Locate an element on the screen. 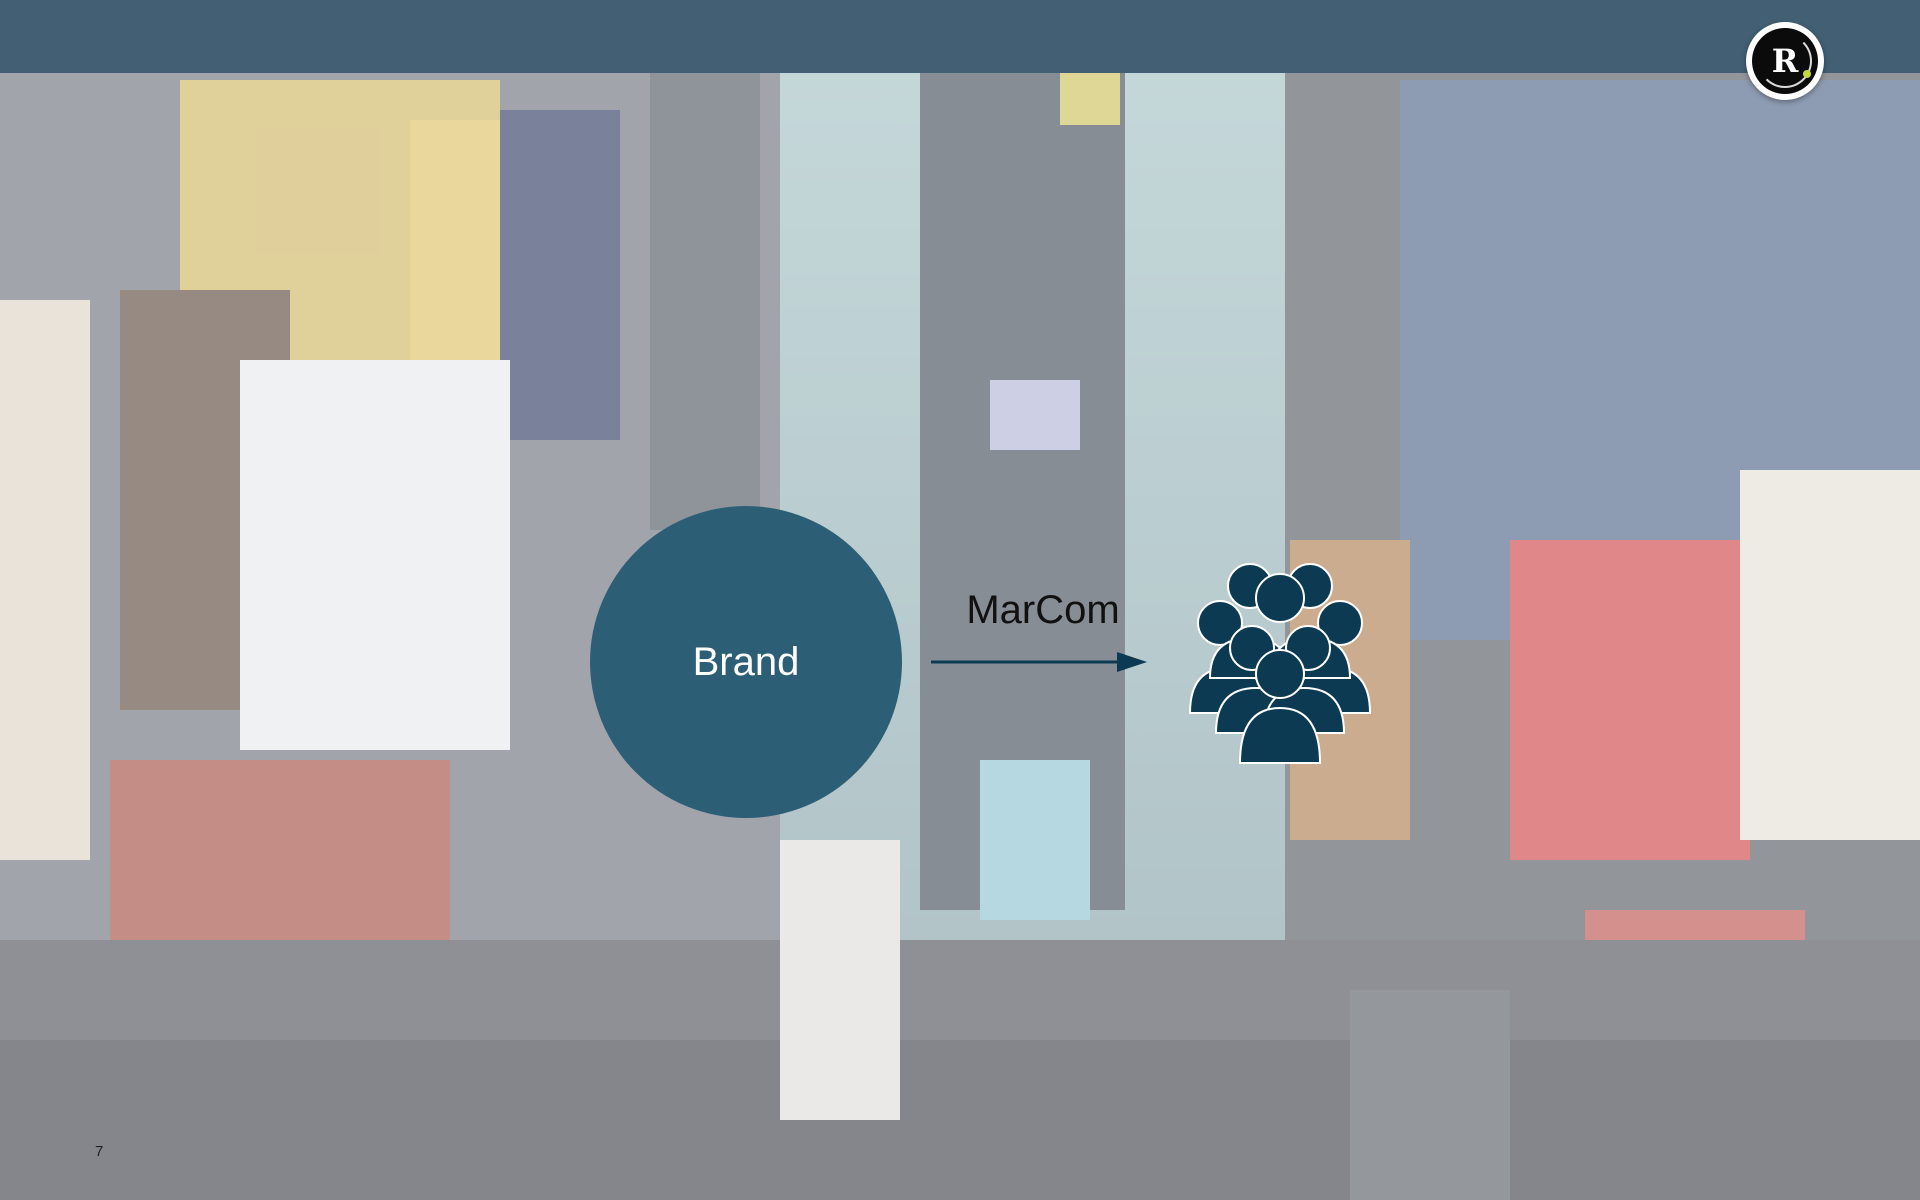 The width and height of the screenshot is (1920, 1200). brand-logo-icon: R is located at coordinates (1785, 61).